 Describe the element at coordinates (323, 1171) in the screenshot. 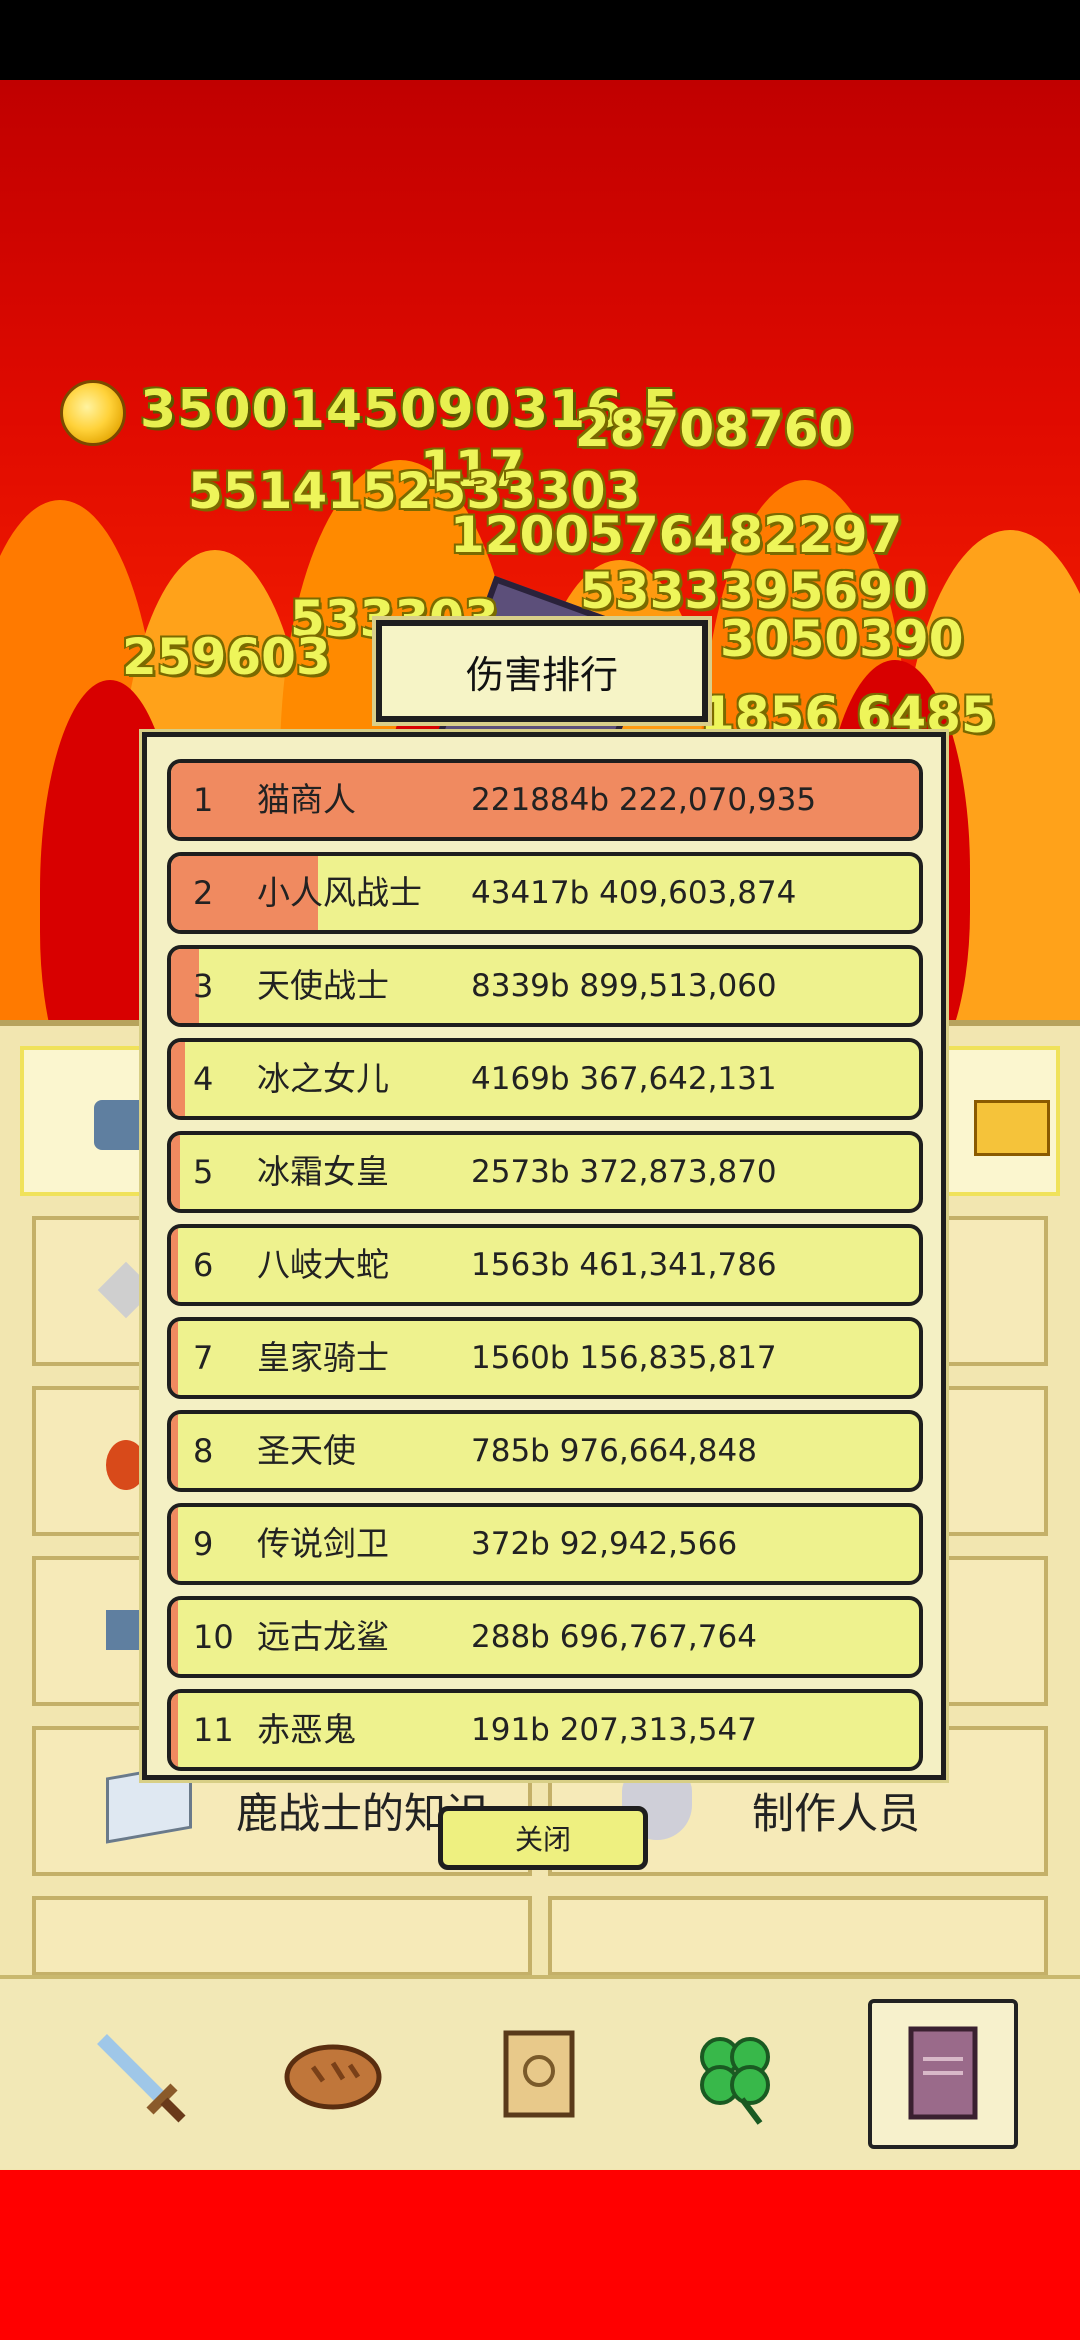

I see `hero-name: 冰霜女皇` at that location.